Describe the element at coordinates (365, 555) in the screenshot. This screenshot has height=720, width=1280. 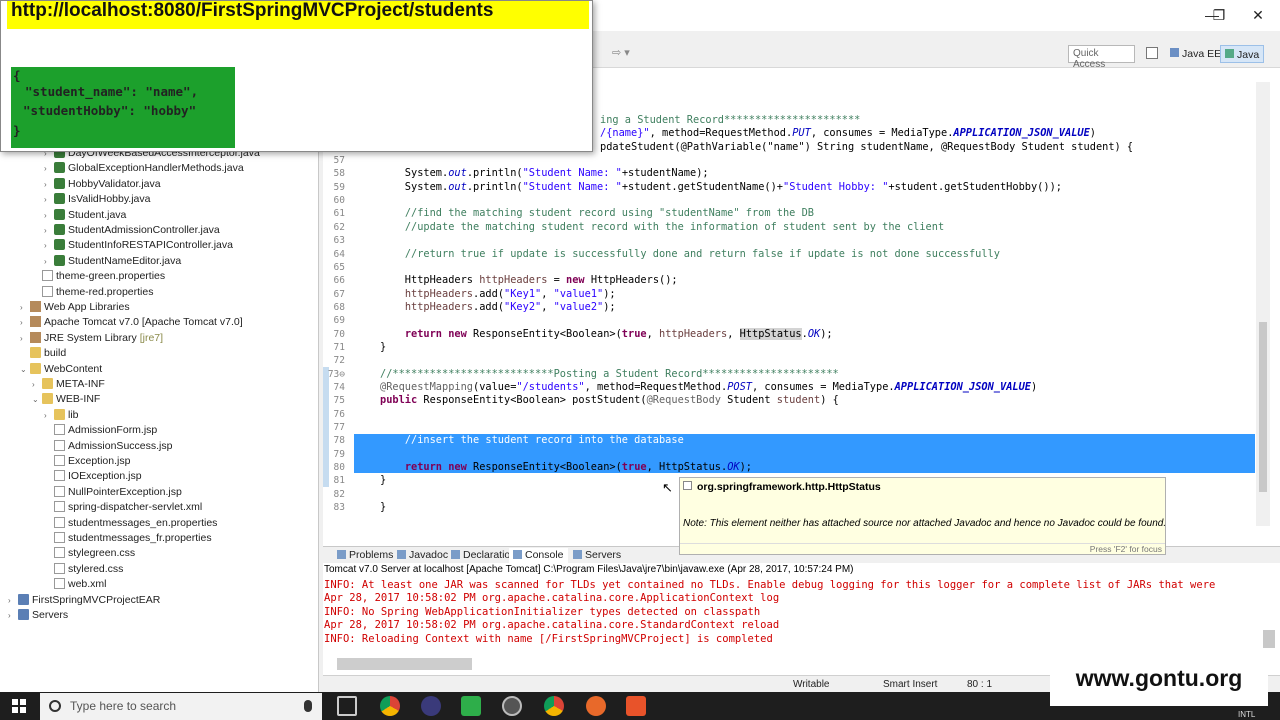
I see `tab-problems: Problems` at that location.